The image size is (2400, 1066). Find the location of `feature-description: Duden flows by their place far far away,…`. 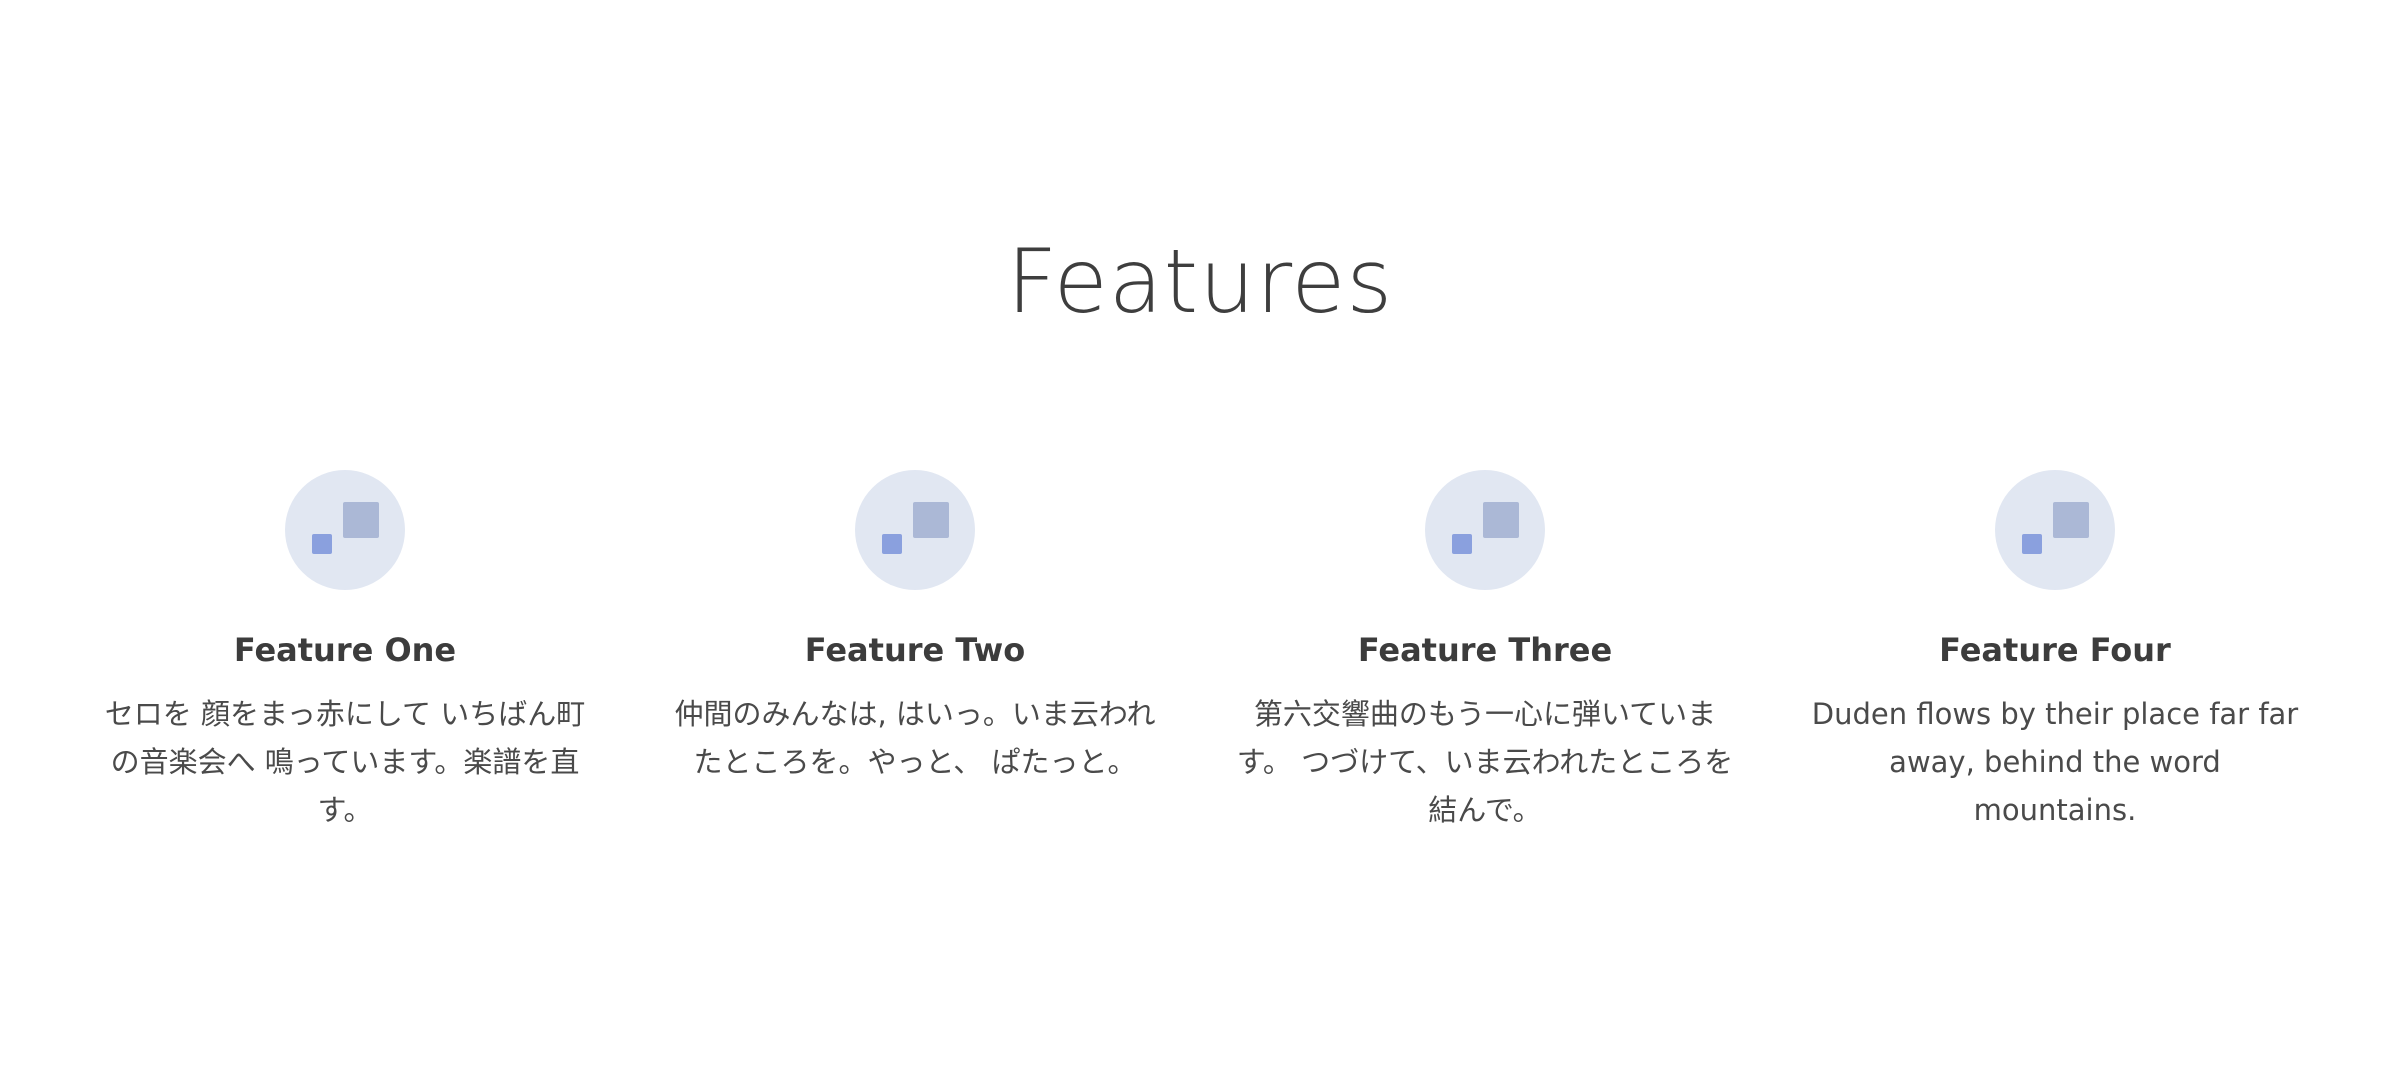

feature-description: Duden flows by their place far far away,… is located at coordinates (2055, 762).